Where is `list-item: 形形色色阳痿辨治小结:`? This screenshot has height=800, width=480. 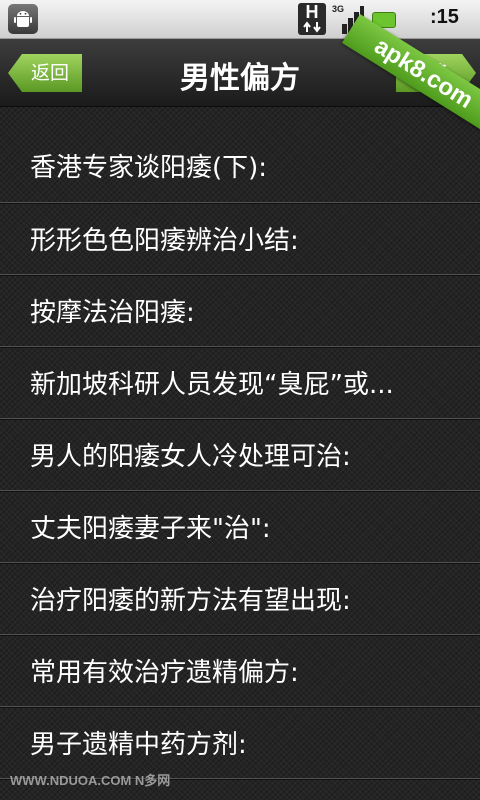
list-item: 形形色色阳痿辨治小结: is located at coordinates (240, 239).